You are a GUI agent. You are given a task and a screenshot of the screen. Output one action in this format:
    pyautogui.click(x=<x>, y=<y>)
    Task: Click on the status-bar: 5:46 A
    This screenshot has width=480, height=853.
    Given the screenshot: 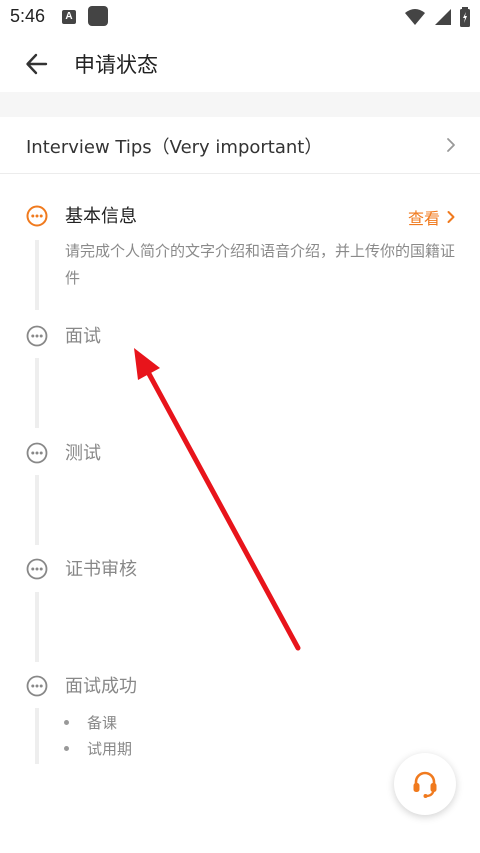 What is the action you would take?
    pyautogui.click(x=240, y=17)
    